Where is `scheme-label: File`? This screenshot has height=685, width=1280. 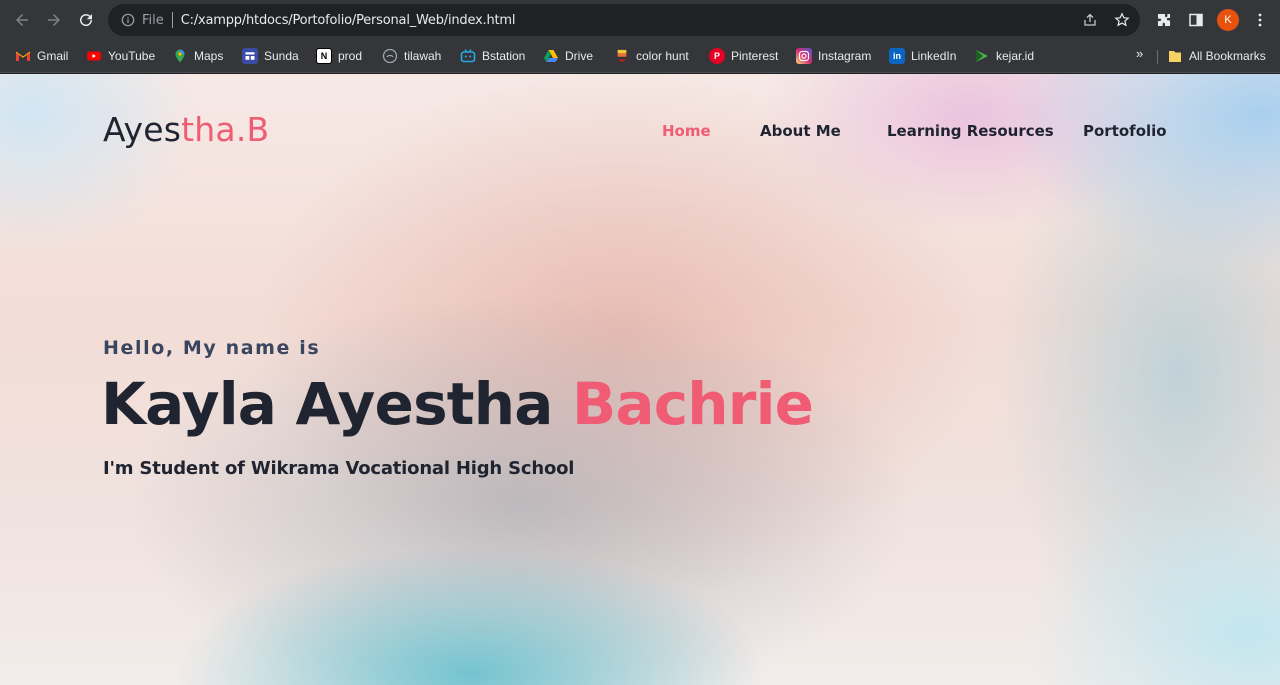 scheme-label: File is located at coordinates (153, 20).